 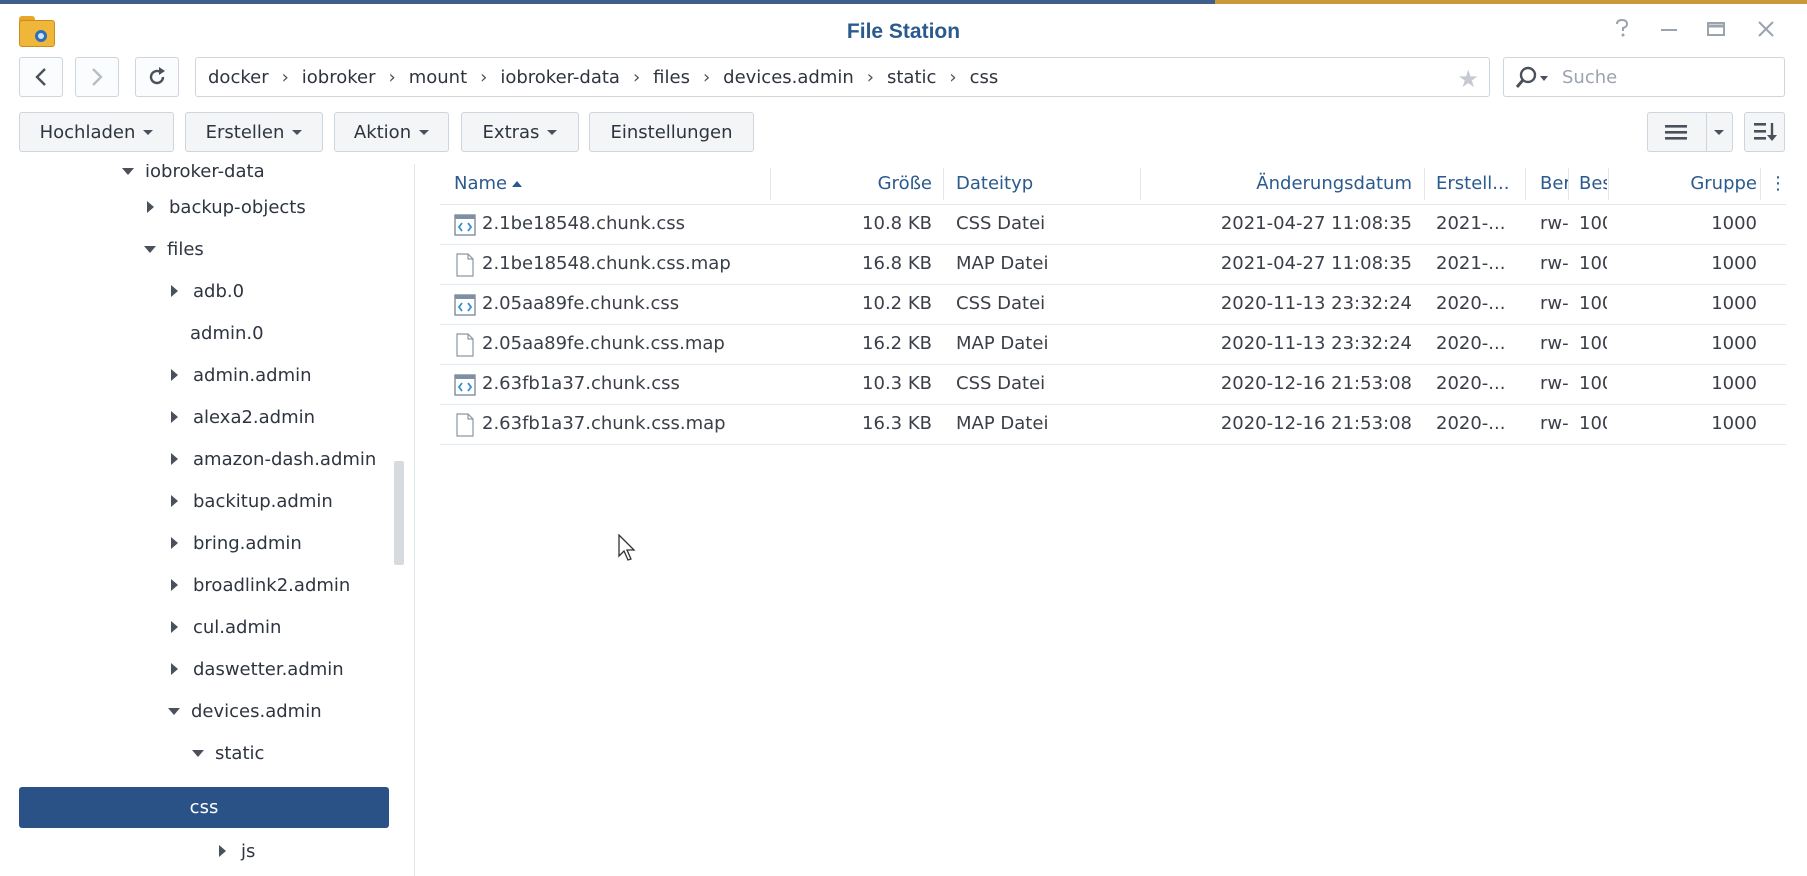 What do you see at coordinates (851, 184) in the screenshot?
I see `column-header-size: Größe` at bounding box center [851, 184].